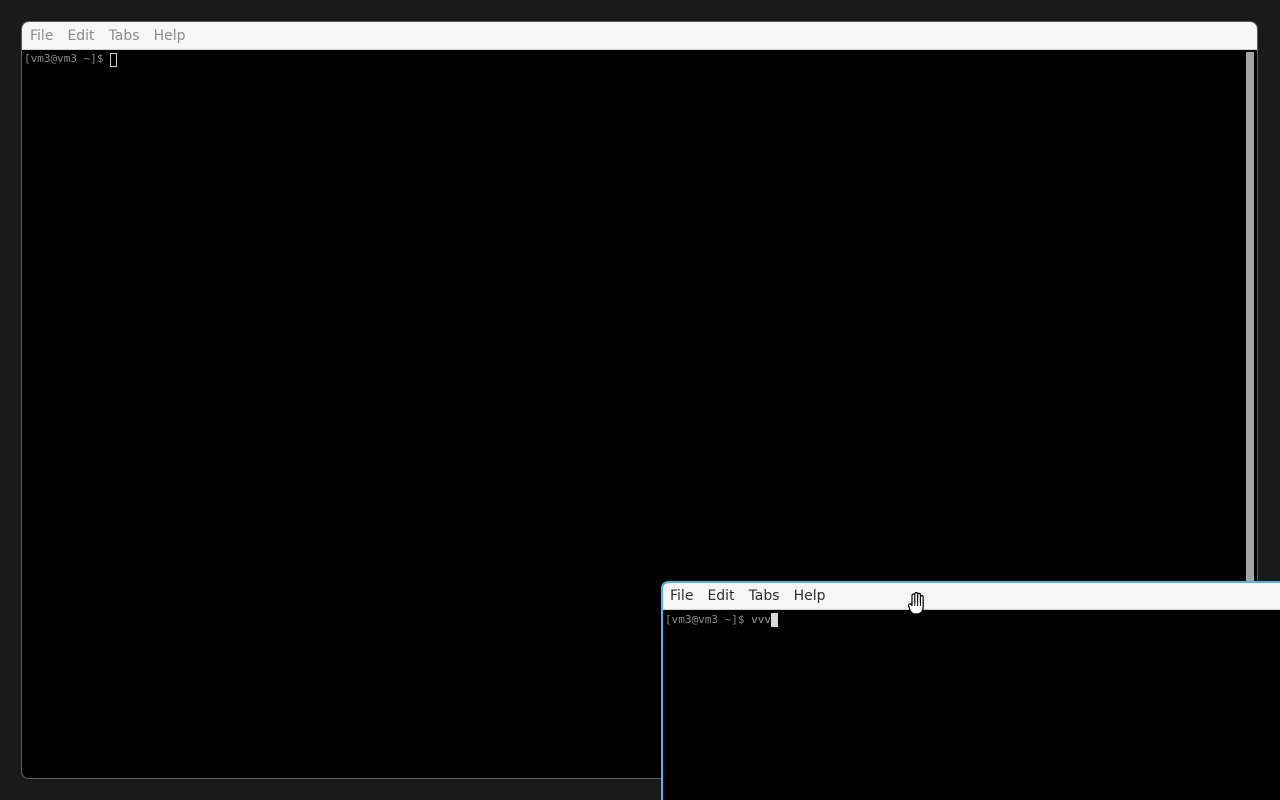 This screenshot has height=800, width=1280. What do you see at coordinates (915, 603) in the screenshot?
I see `grab-hand-cursor-icon` at bounding box center [915, 603].